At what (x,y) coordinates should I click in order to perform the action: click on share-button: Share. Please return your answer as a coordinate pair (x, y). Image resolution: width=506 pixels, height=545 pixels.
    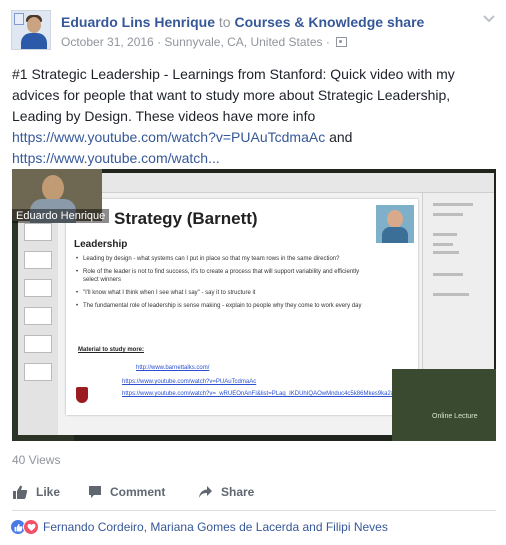
    Looking at the image, I should click on (226, 492).